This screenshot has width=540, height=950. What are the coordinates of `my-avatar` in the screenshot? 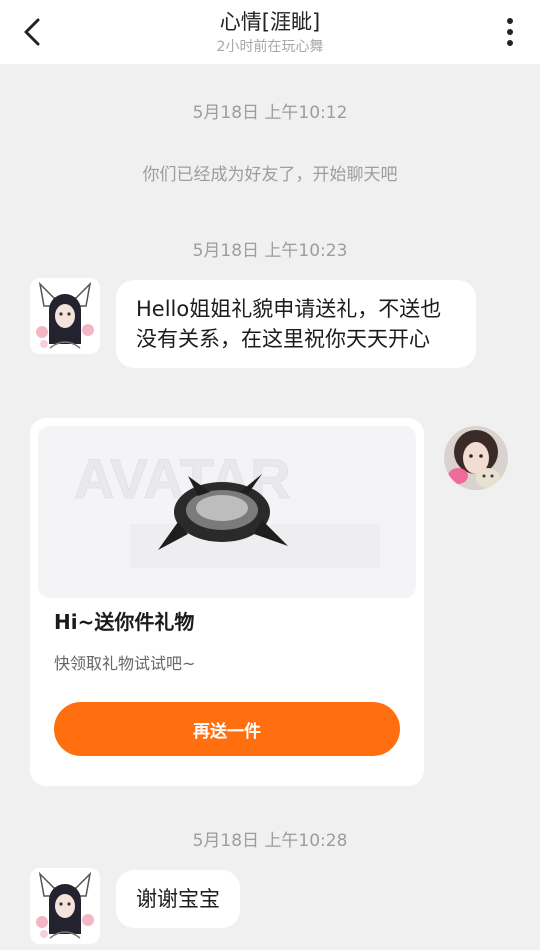 It's located at (476, 458).